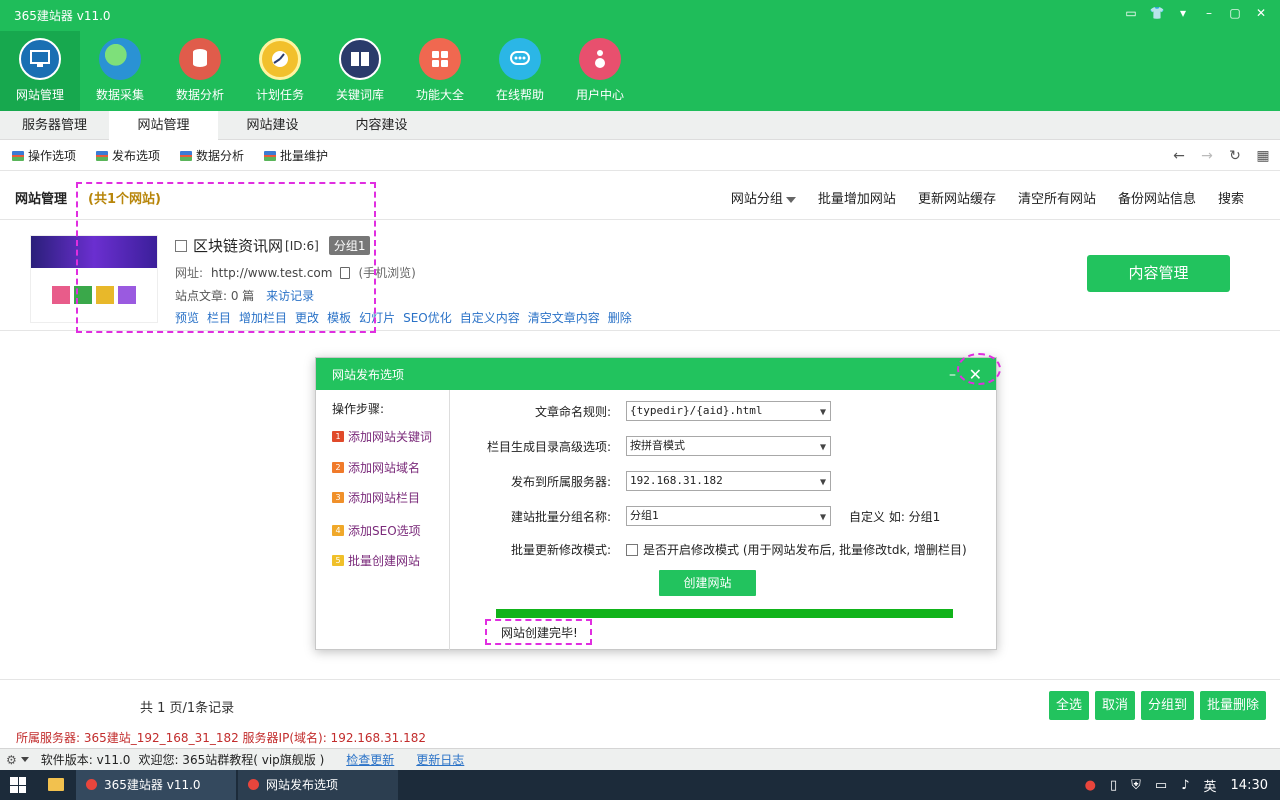  Describe the element at coordinates (272, 125) in the screenshot. I see `tab-site-building: 网站建设` at that location.